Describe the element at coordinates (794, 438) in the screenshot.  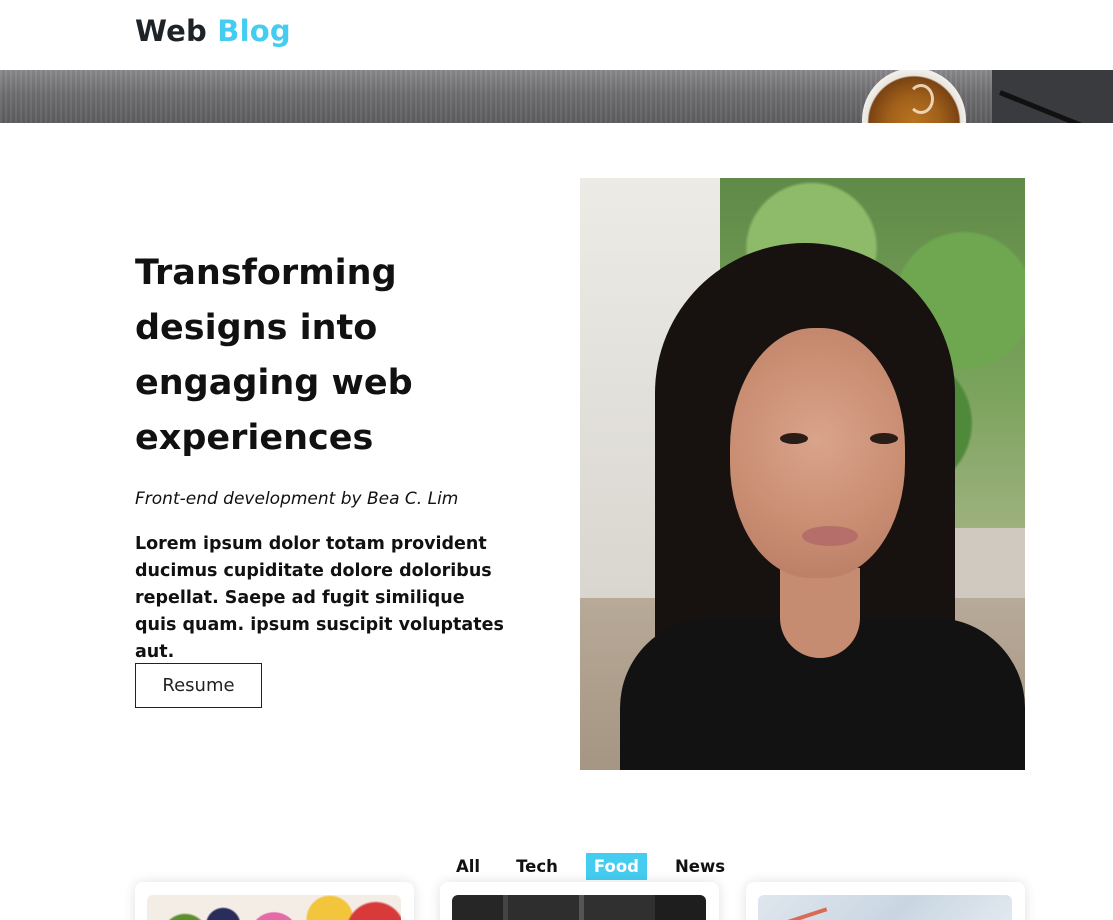
I see `portrait-eye-left` at that location.